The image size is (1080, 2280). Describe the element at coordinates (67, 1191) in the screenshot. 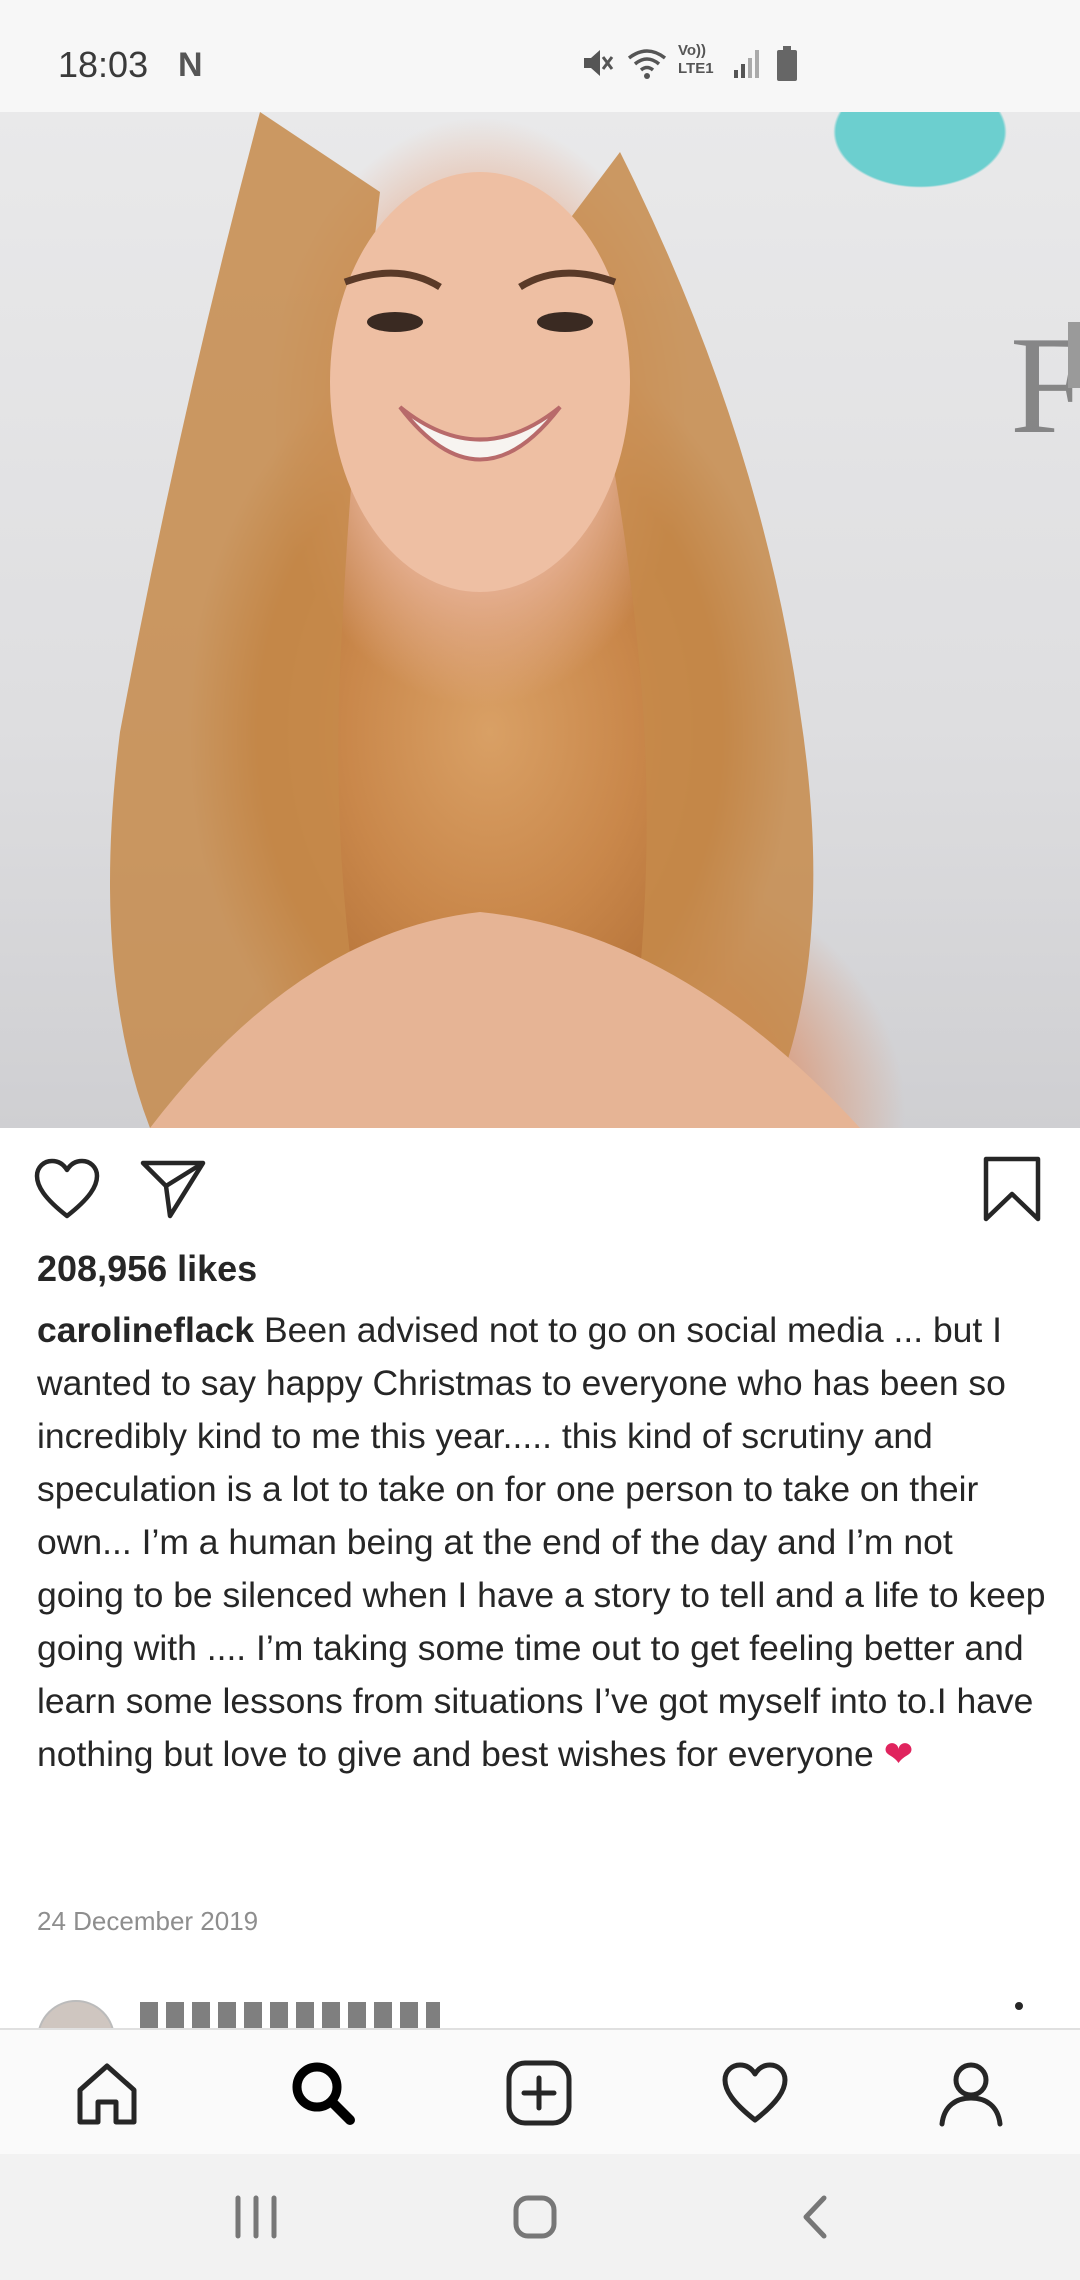

I see `heart-icon` at that location.